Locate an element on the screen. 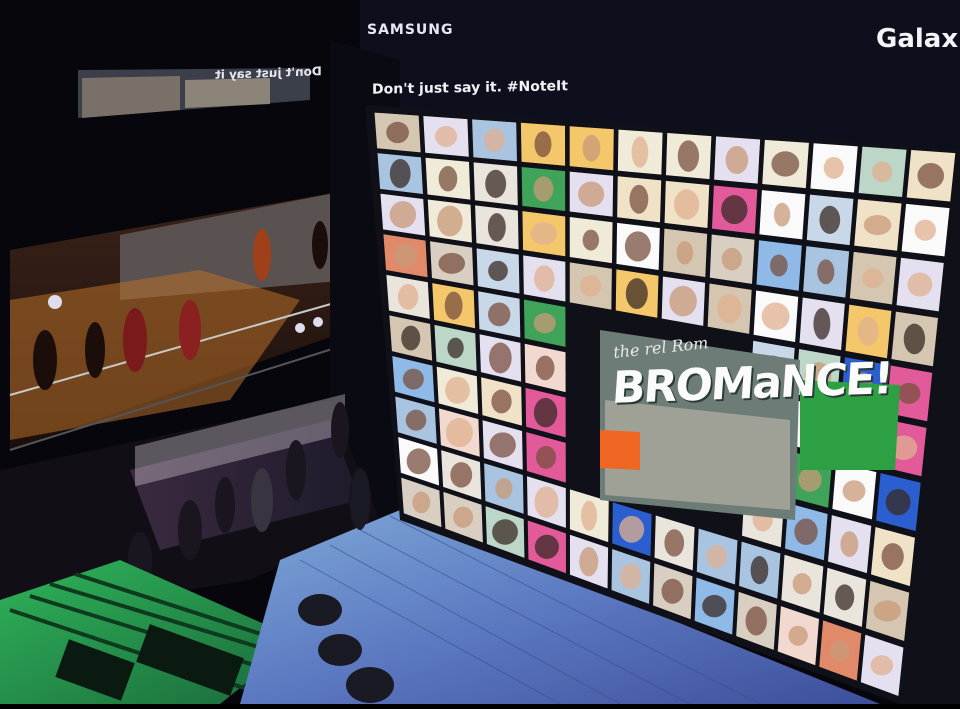  screen-tagline: Don't just say it. #NoteIt is located at coordinates (470, 88).